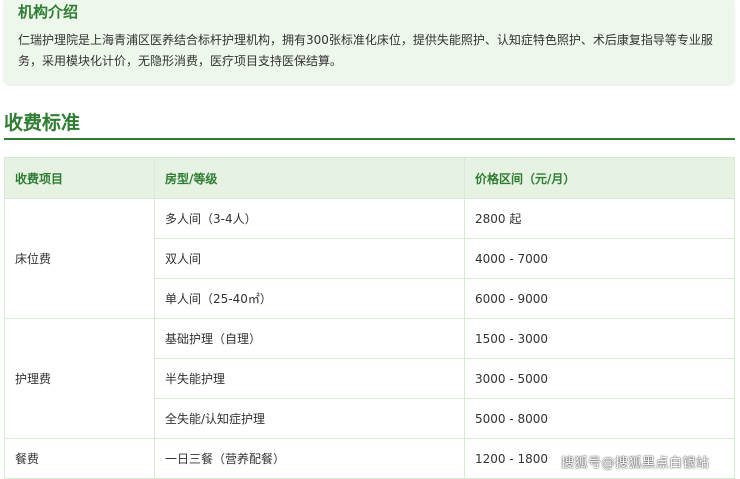  I want to click on header-room-level: 房型/等级, so click(309, 178).